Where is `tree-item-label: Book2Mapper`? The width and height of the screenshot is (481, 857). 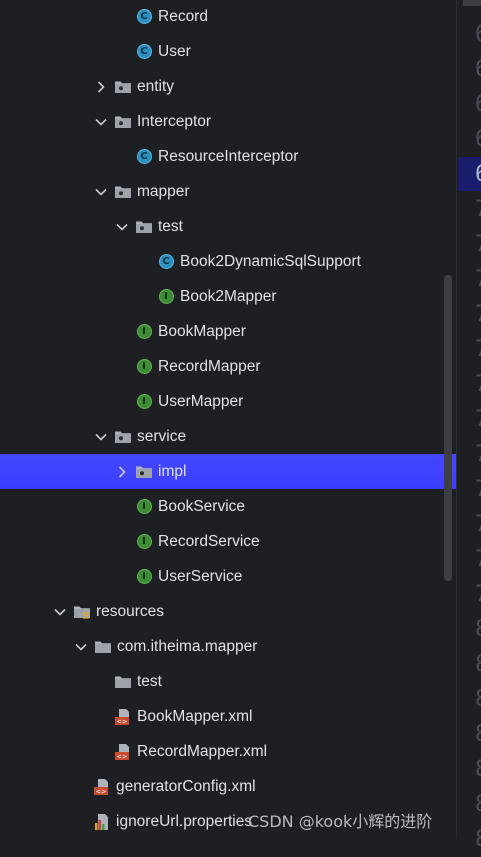 tree-item-label: Book2Mapper is located at coordinates (228, 296).